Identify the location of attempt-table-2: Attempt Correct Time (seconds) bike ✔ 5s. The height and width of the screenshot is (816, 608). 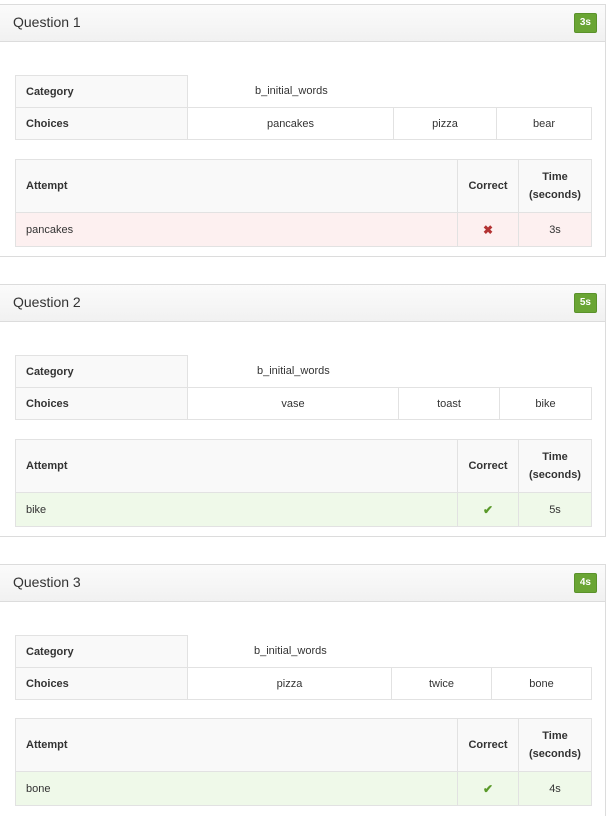
(303, 483).